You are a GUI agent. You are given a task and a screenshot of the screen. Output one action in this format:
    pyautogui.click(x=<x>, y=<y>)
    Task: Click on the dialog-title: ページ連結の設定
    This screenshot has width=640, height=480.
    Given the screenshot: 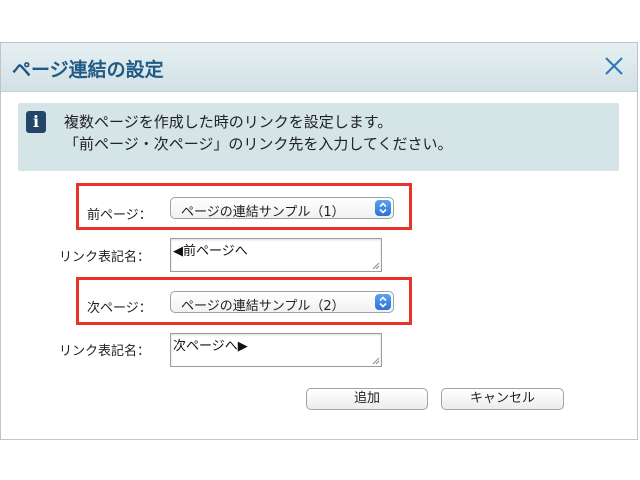 What is the action you would take?
    pyautogui.click(x=88, y=70)
    